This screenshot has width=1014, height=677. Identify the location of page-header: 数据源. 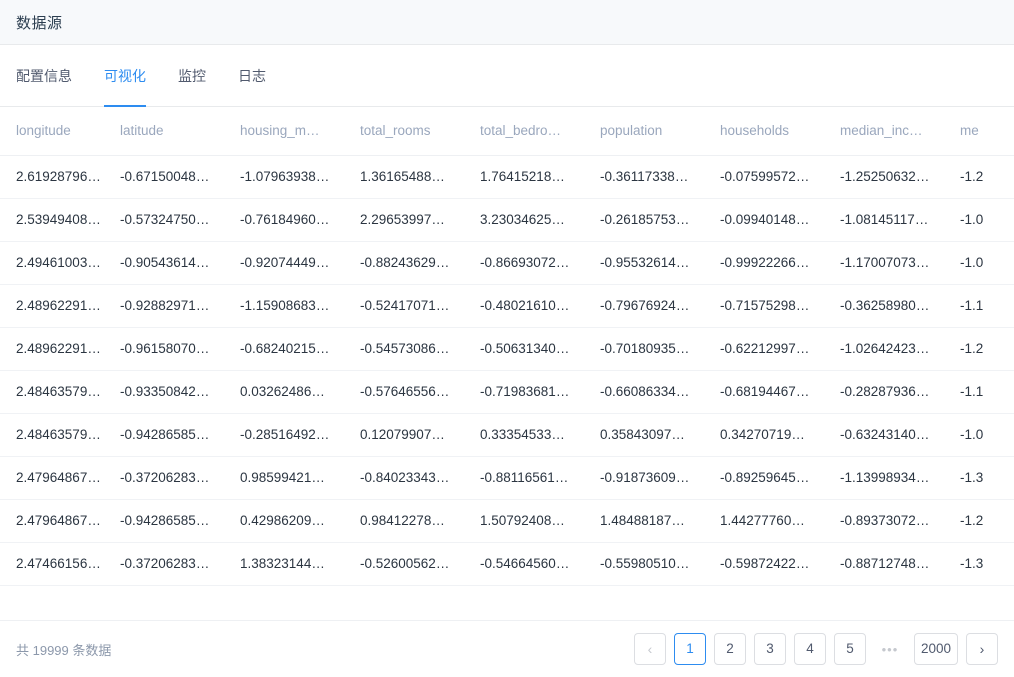
(507, 22).